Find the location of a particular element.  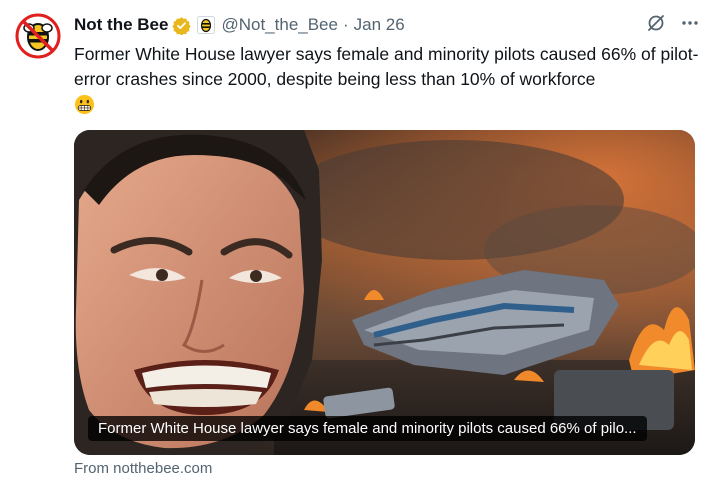

verified-badge-icon is located at coordinates (182, 25).